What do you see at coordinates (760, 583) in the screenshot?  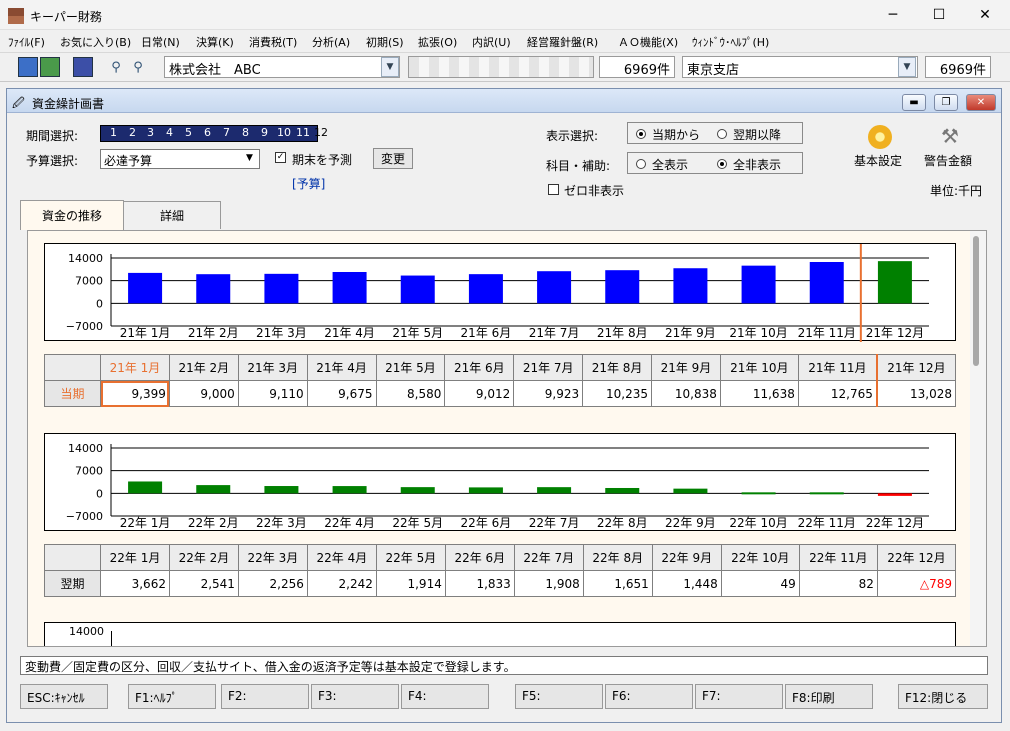 I see `table-cell: 49` at bounding box center [760, 583].